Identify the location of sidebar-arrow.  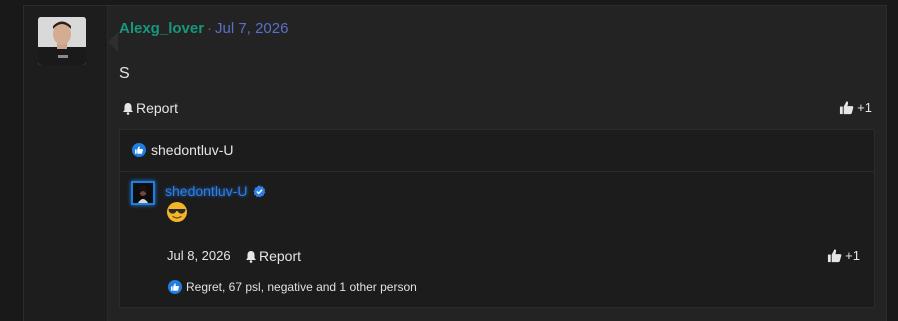
(113, 42).